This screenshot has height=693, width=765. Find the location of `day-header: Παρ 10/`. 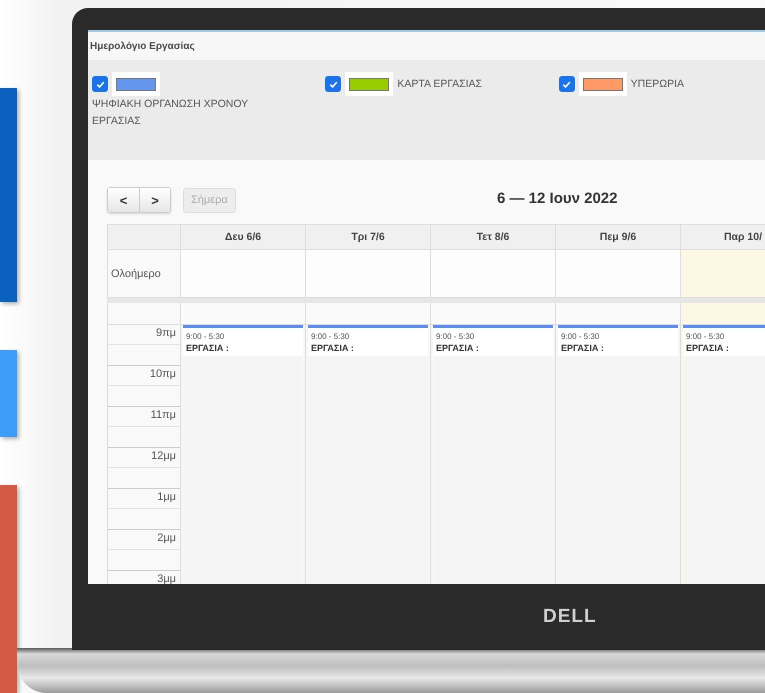

day-header: Παρ 10/ is located at coordinates (722, 237).